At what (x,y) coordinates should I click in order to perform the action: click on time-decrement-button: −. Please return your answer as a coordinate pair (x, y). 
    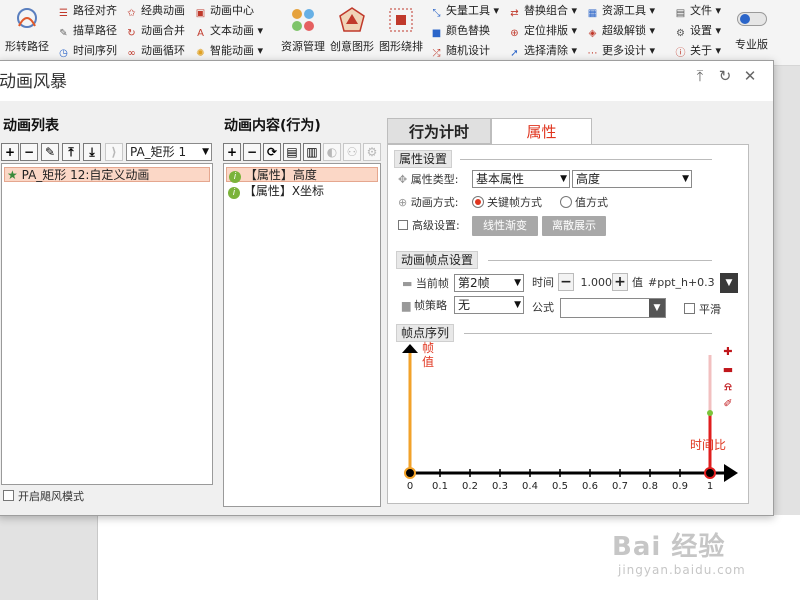
    Looking at the image, I should click on (566, 282).